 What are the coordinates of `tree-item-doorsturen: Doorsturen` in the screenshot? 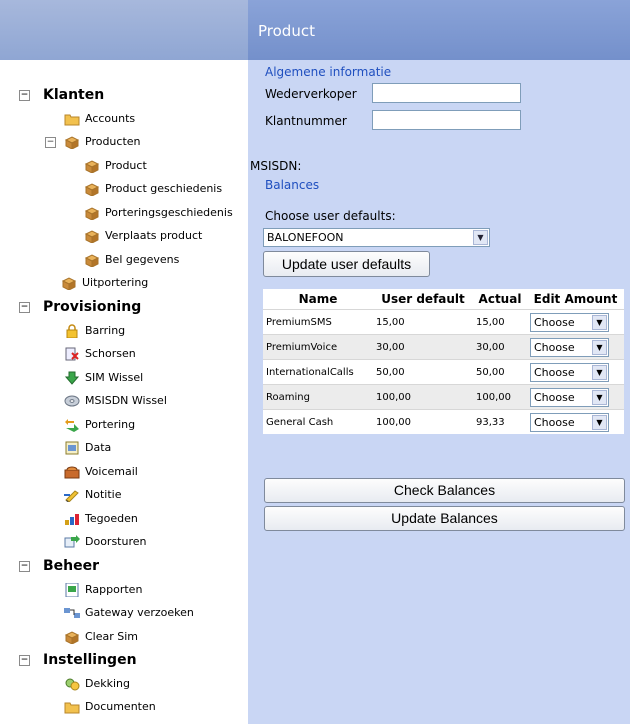 It's located at (105, 542).